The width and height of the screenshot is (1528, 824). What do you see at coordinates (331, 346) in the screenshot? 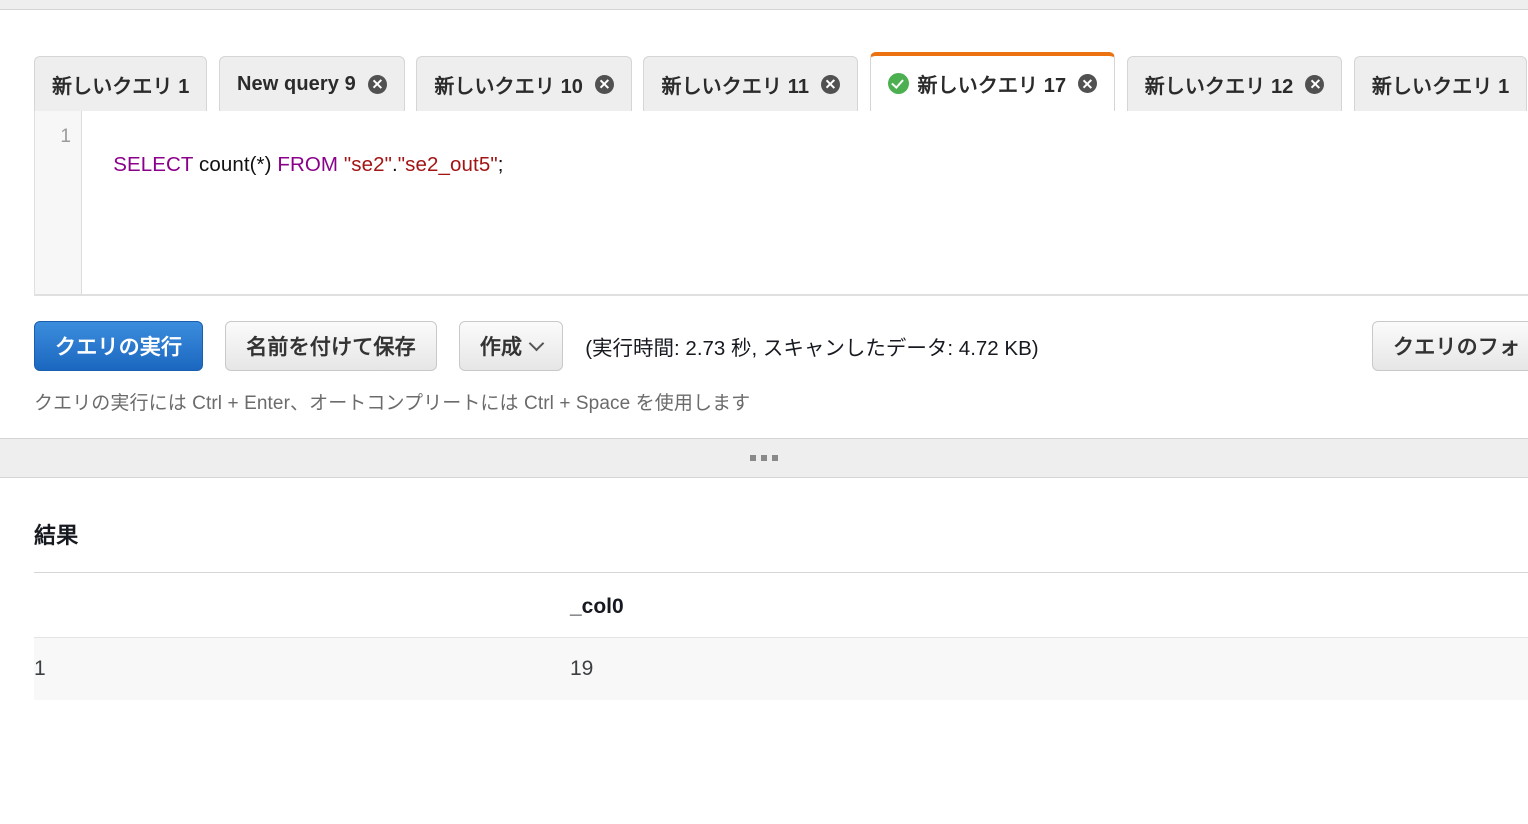
I see `save-as-button: 名前を付けて保存` at bounding box center [331, 346].